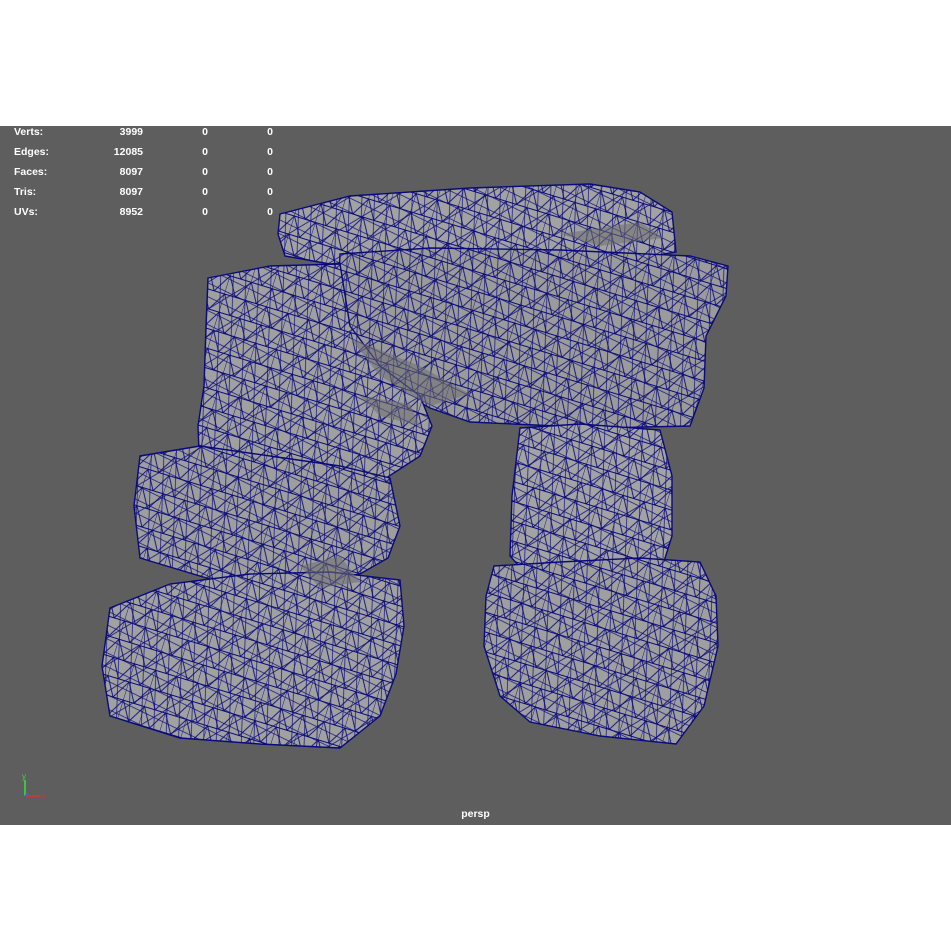  Describe the element at coordinates (128, 152) in the screenshot. I see `hud-value: 12085` at that location.